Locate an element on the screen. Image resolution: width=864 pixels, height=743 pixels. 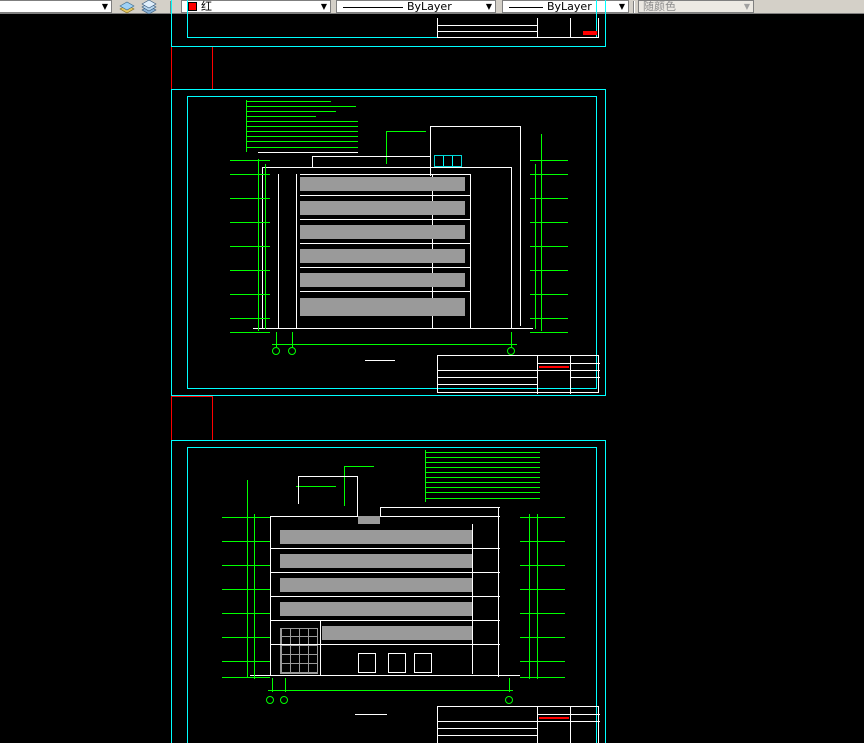
plotstyle-value: 随颜色 is located at coordinates (659, 6).